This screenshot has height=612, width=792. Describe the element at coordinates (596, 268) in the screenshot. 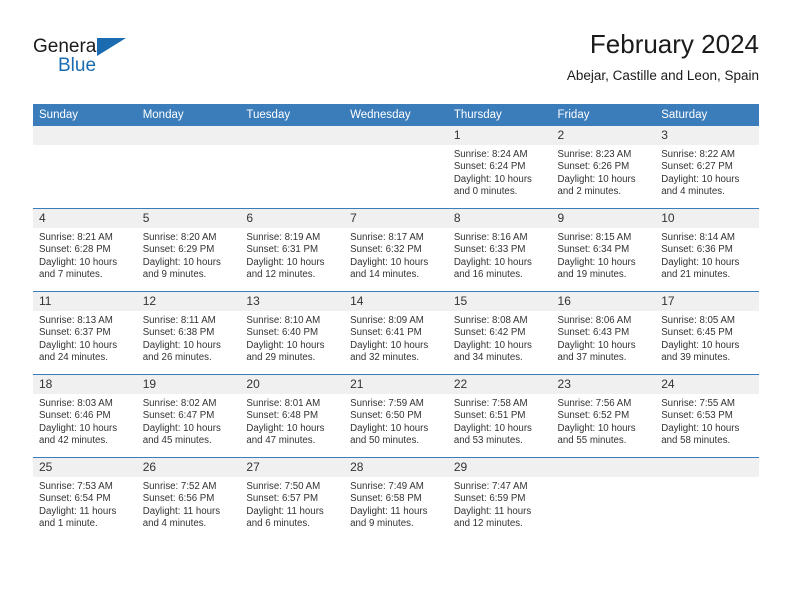

I see `daylight-text: Daylight: 10 hours and 19 minutes.` at that location.